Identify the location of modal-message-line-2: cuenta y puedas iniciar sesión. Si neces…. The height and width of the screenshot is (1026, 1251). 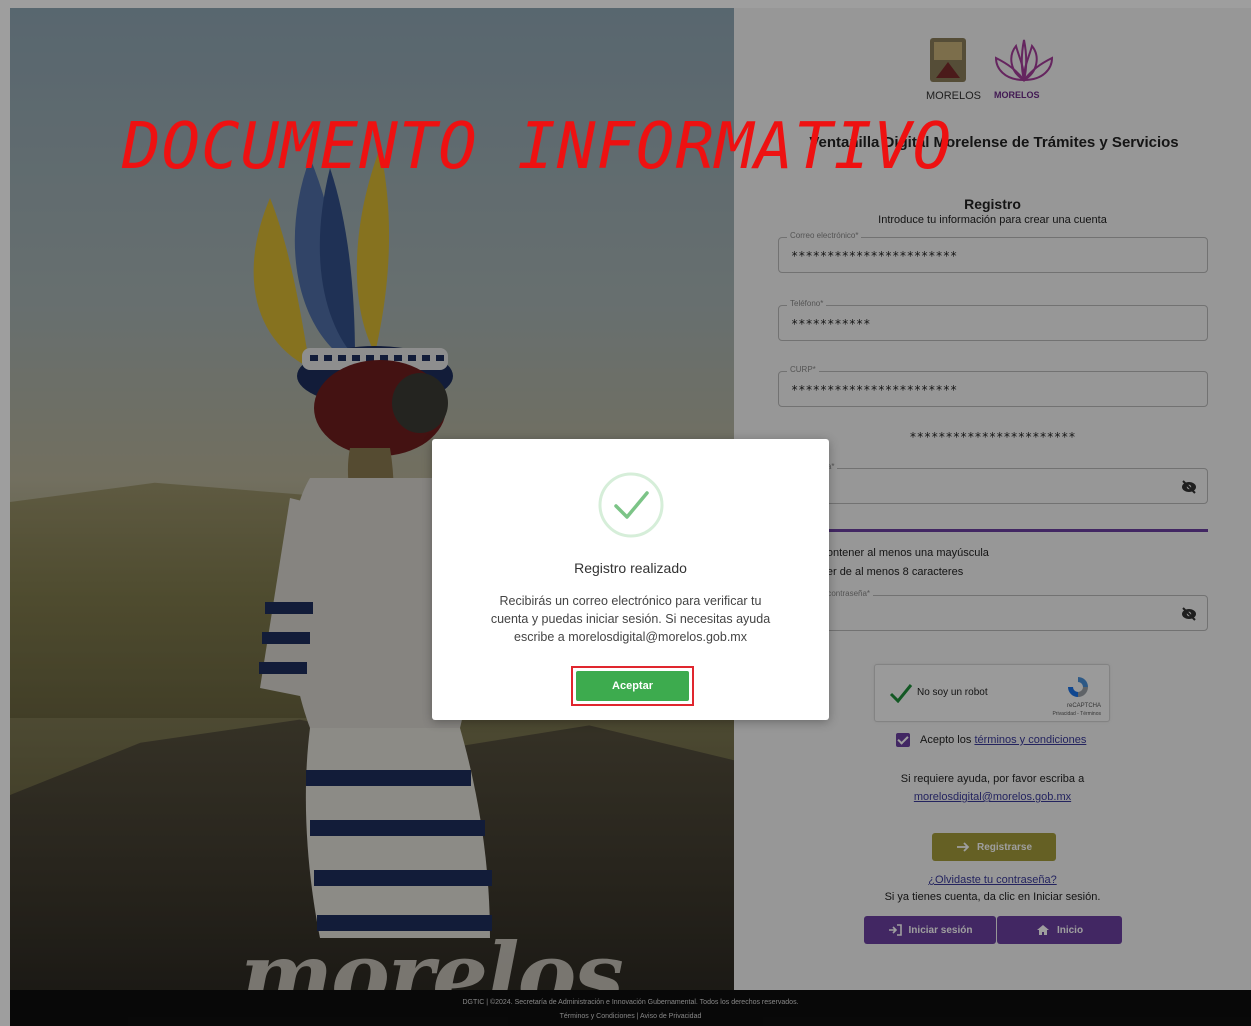
(630, 619).